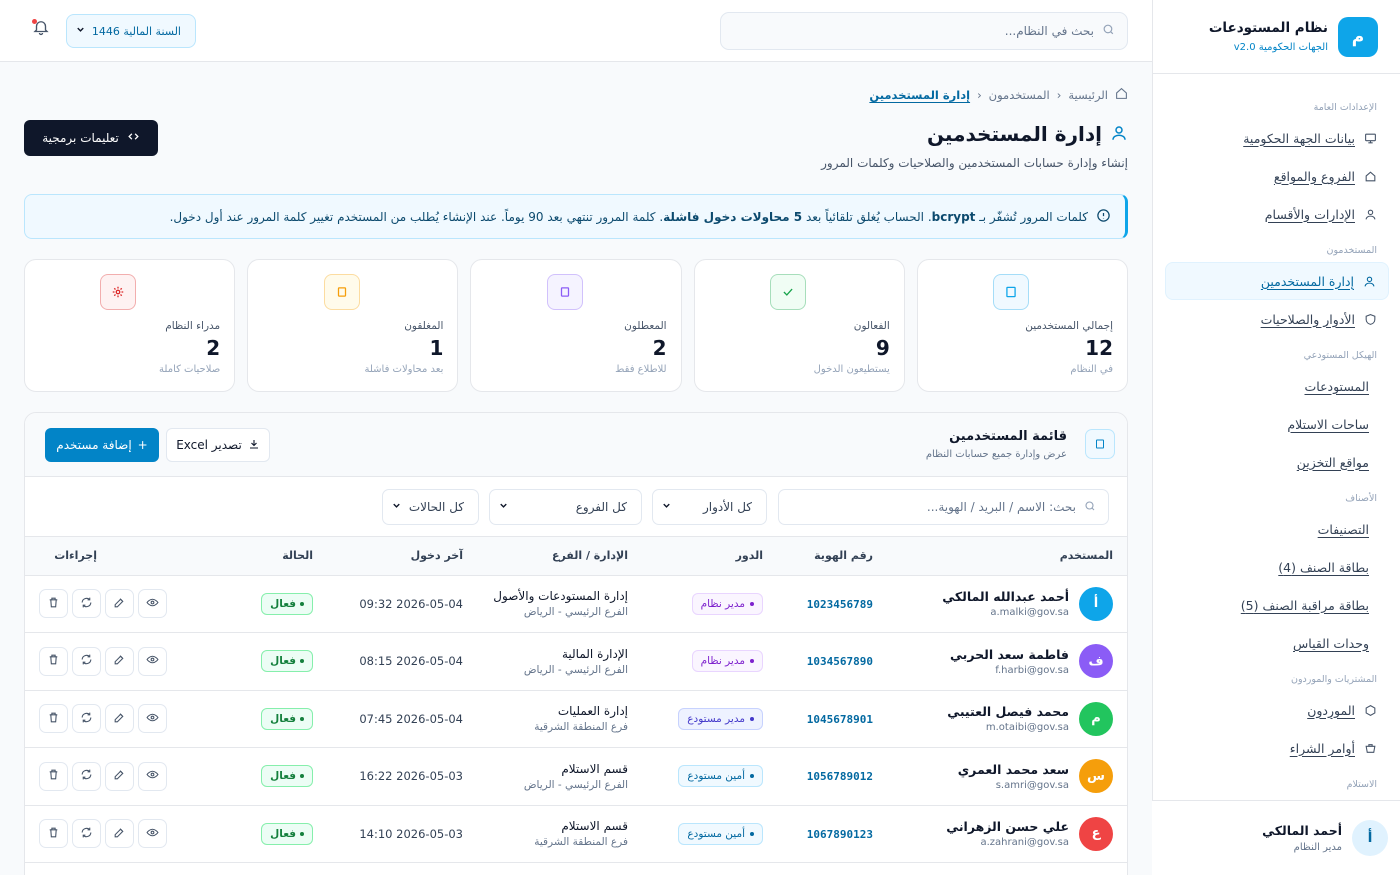  Describe the element at coordinates (1277, 529) in the screenshot. I see `sidebar-item: التصنيفات` at that location.